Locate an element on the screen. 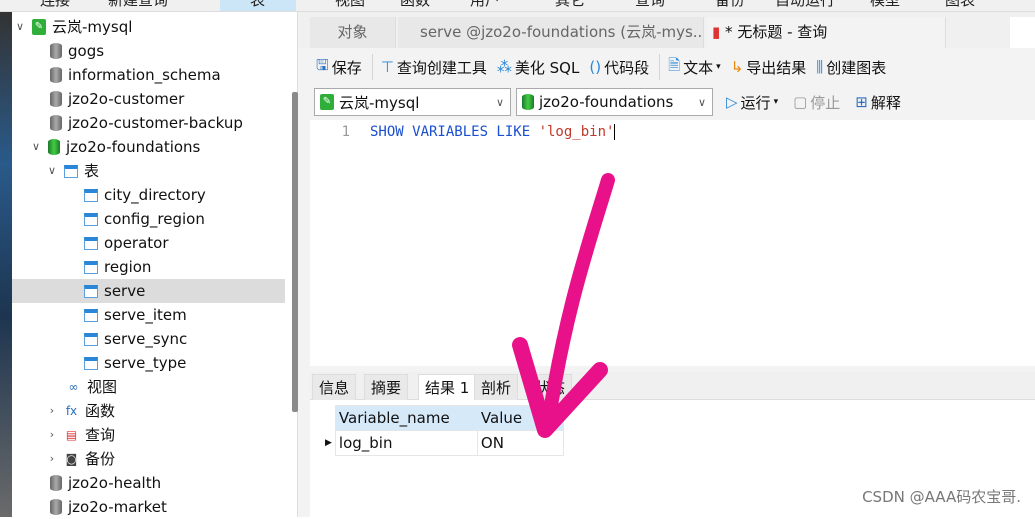  cell: ON is located at coordinates (520, 443).